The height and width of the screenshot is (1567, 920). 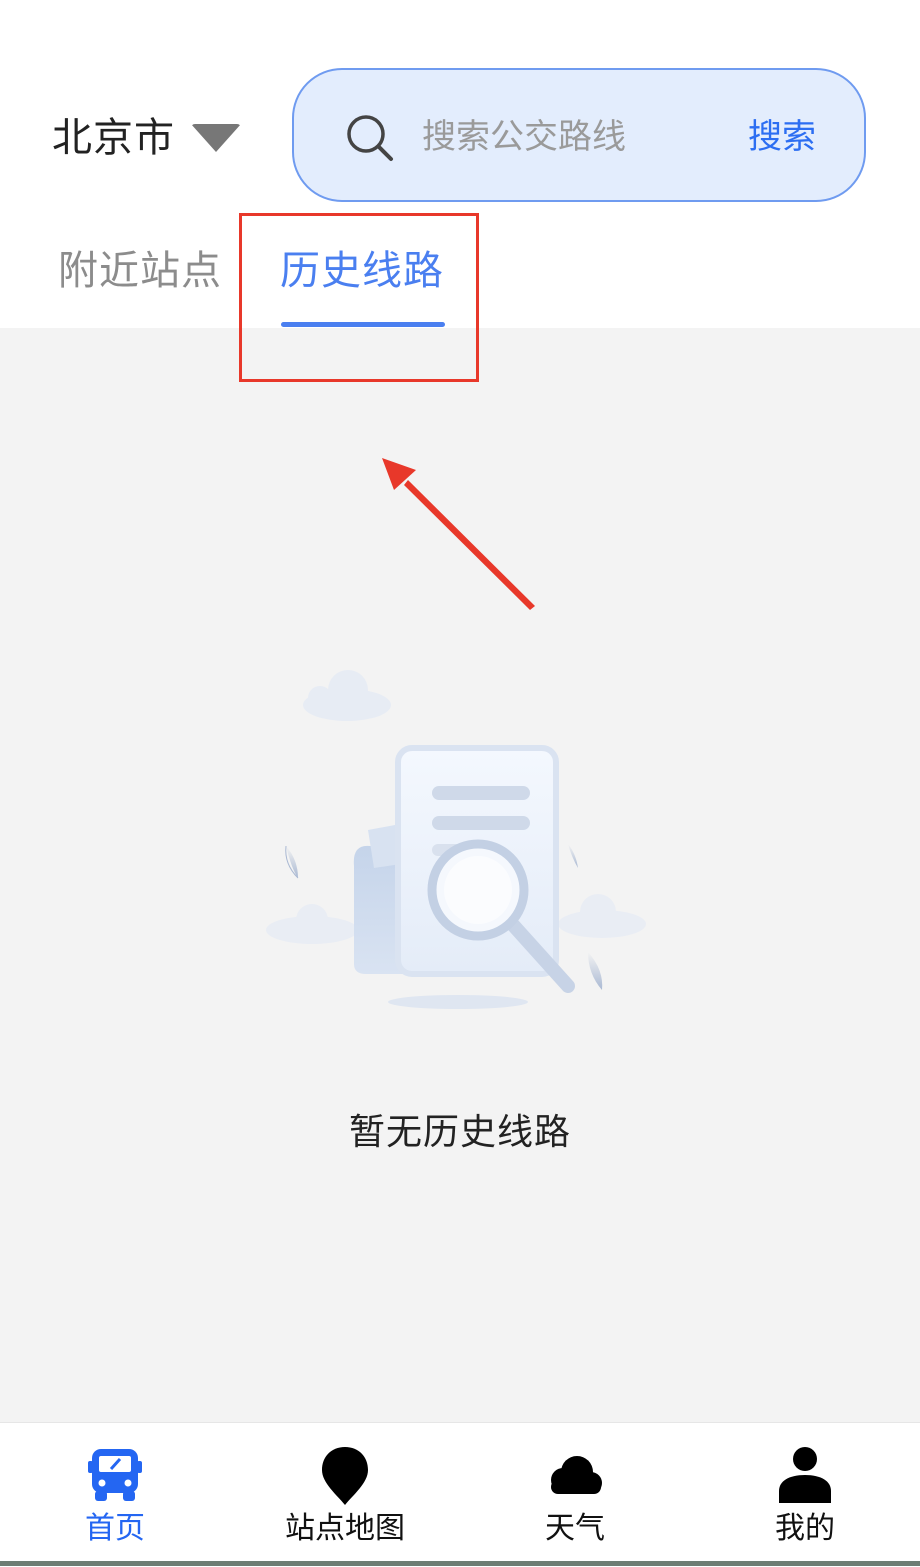 What do you see at coordinates (572, 137) in the screenshot?
I see `search-input` at bounding box center [572, 137].